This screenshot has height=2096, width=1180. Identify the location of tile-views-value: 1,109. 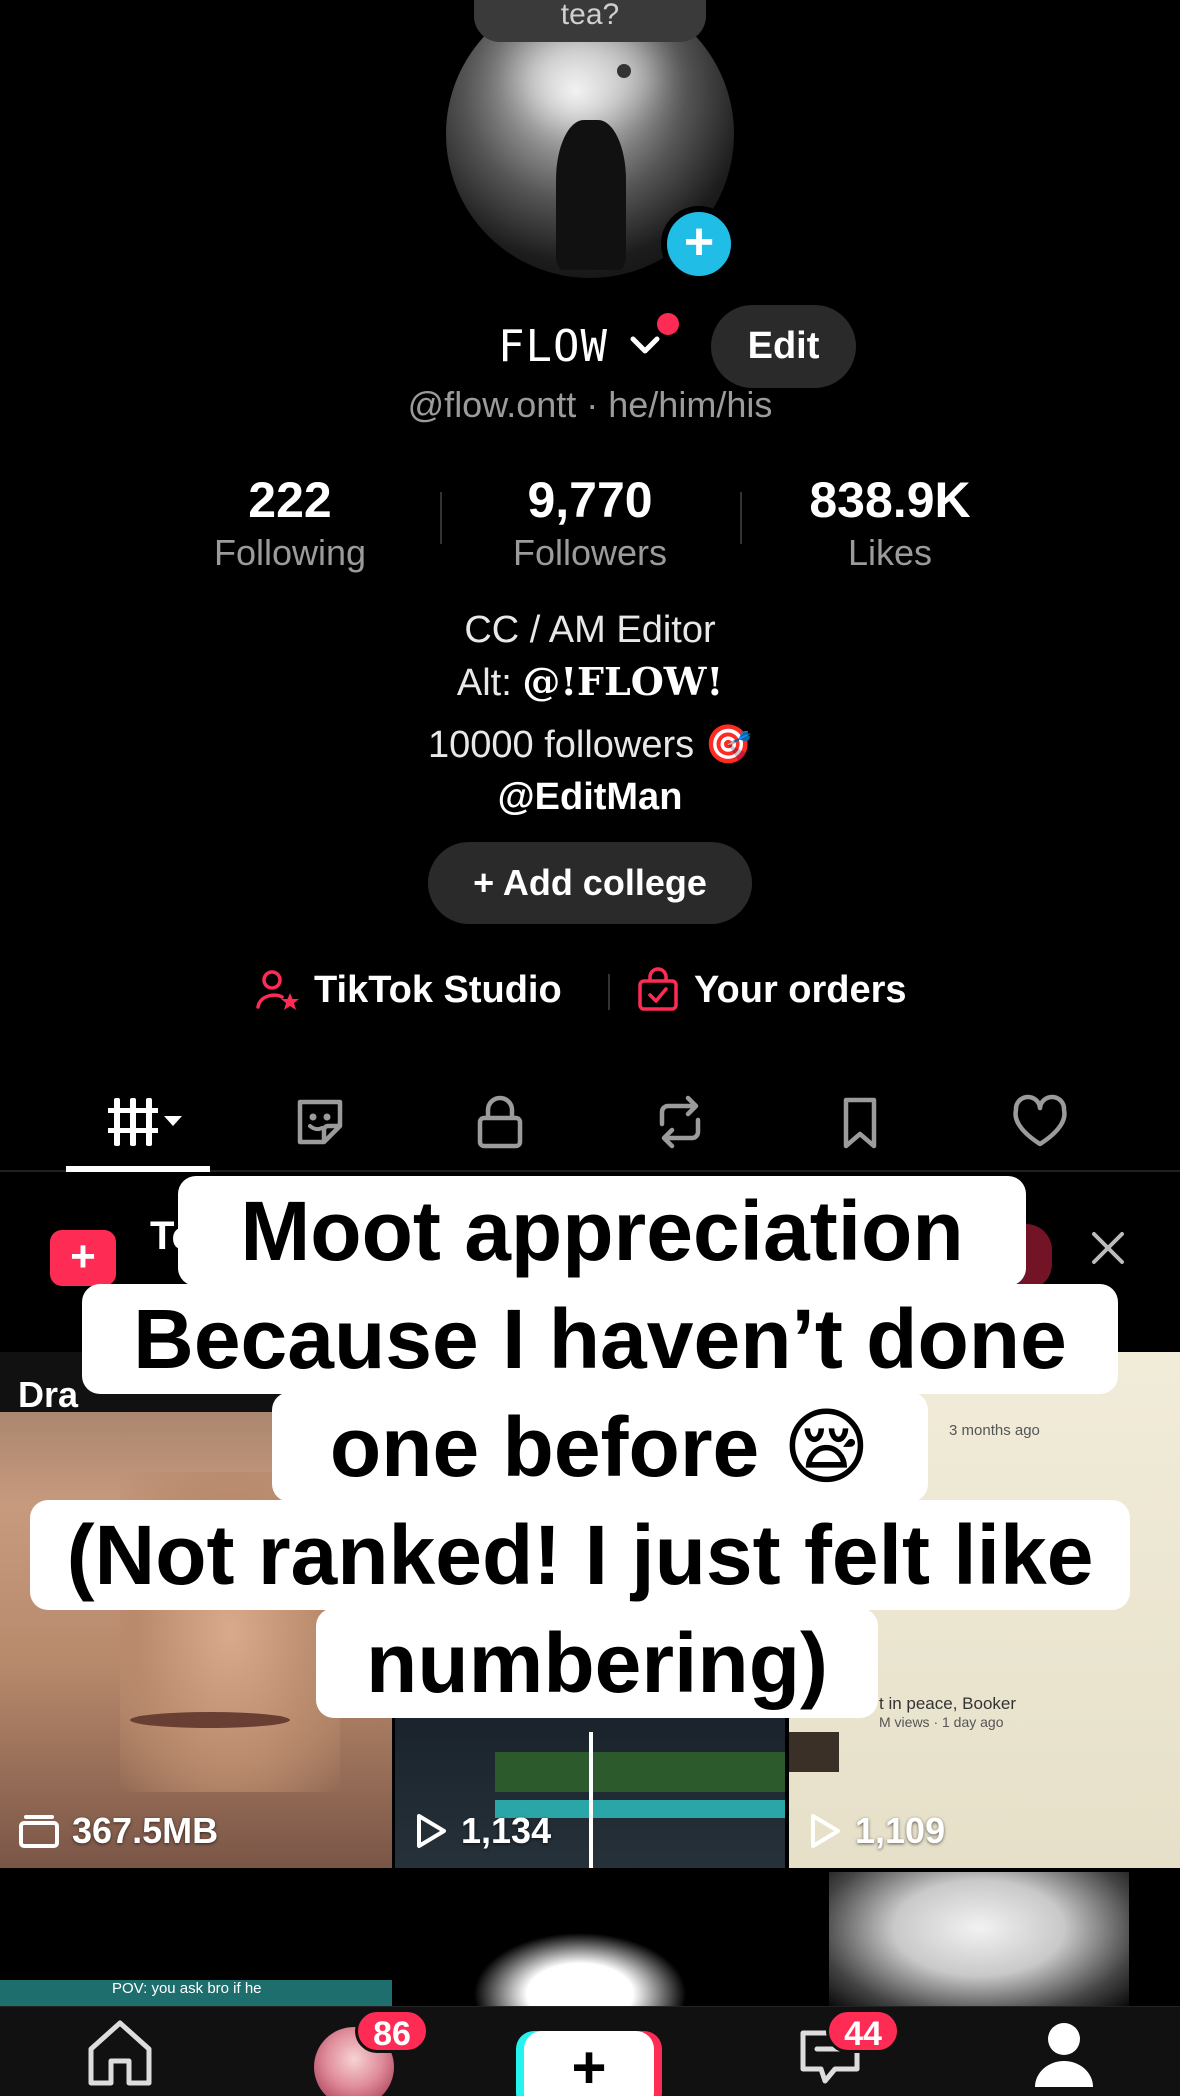
(900, 1830).